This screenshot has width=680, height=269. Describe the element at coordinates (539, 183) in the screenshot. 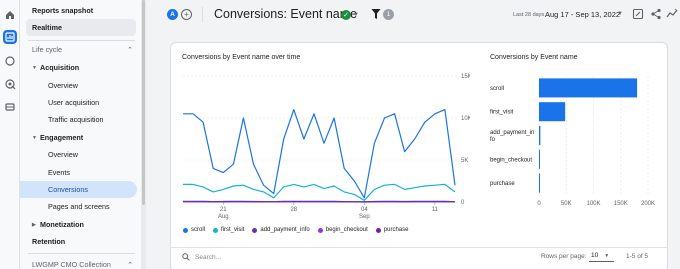

I see `bar-purchase` at that location.